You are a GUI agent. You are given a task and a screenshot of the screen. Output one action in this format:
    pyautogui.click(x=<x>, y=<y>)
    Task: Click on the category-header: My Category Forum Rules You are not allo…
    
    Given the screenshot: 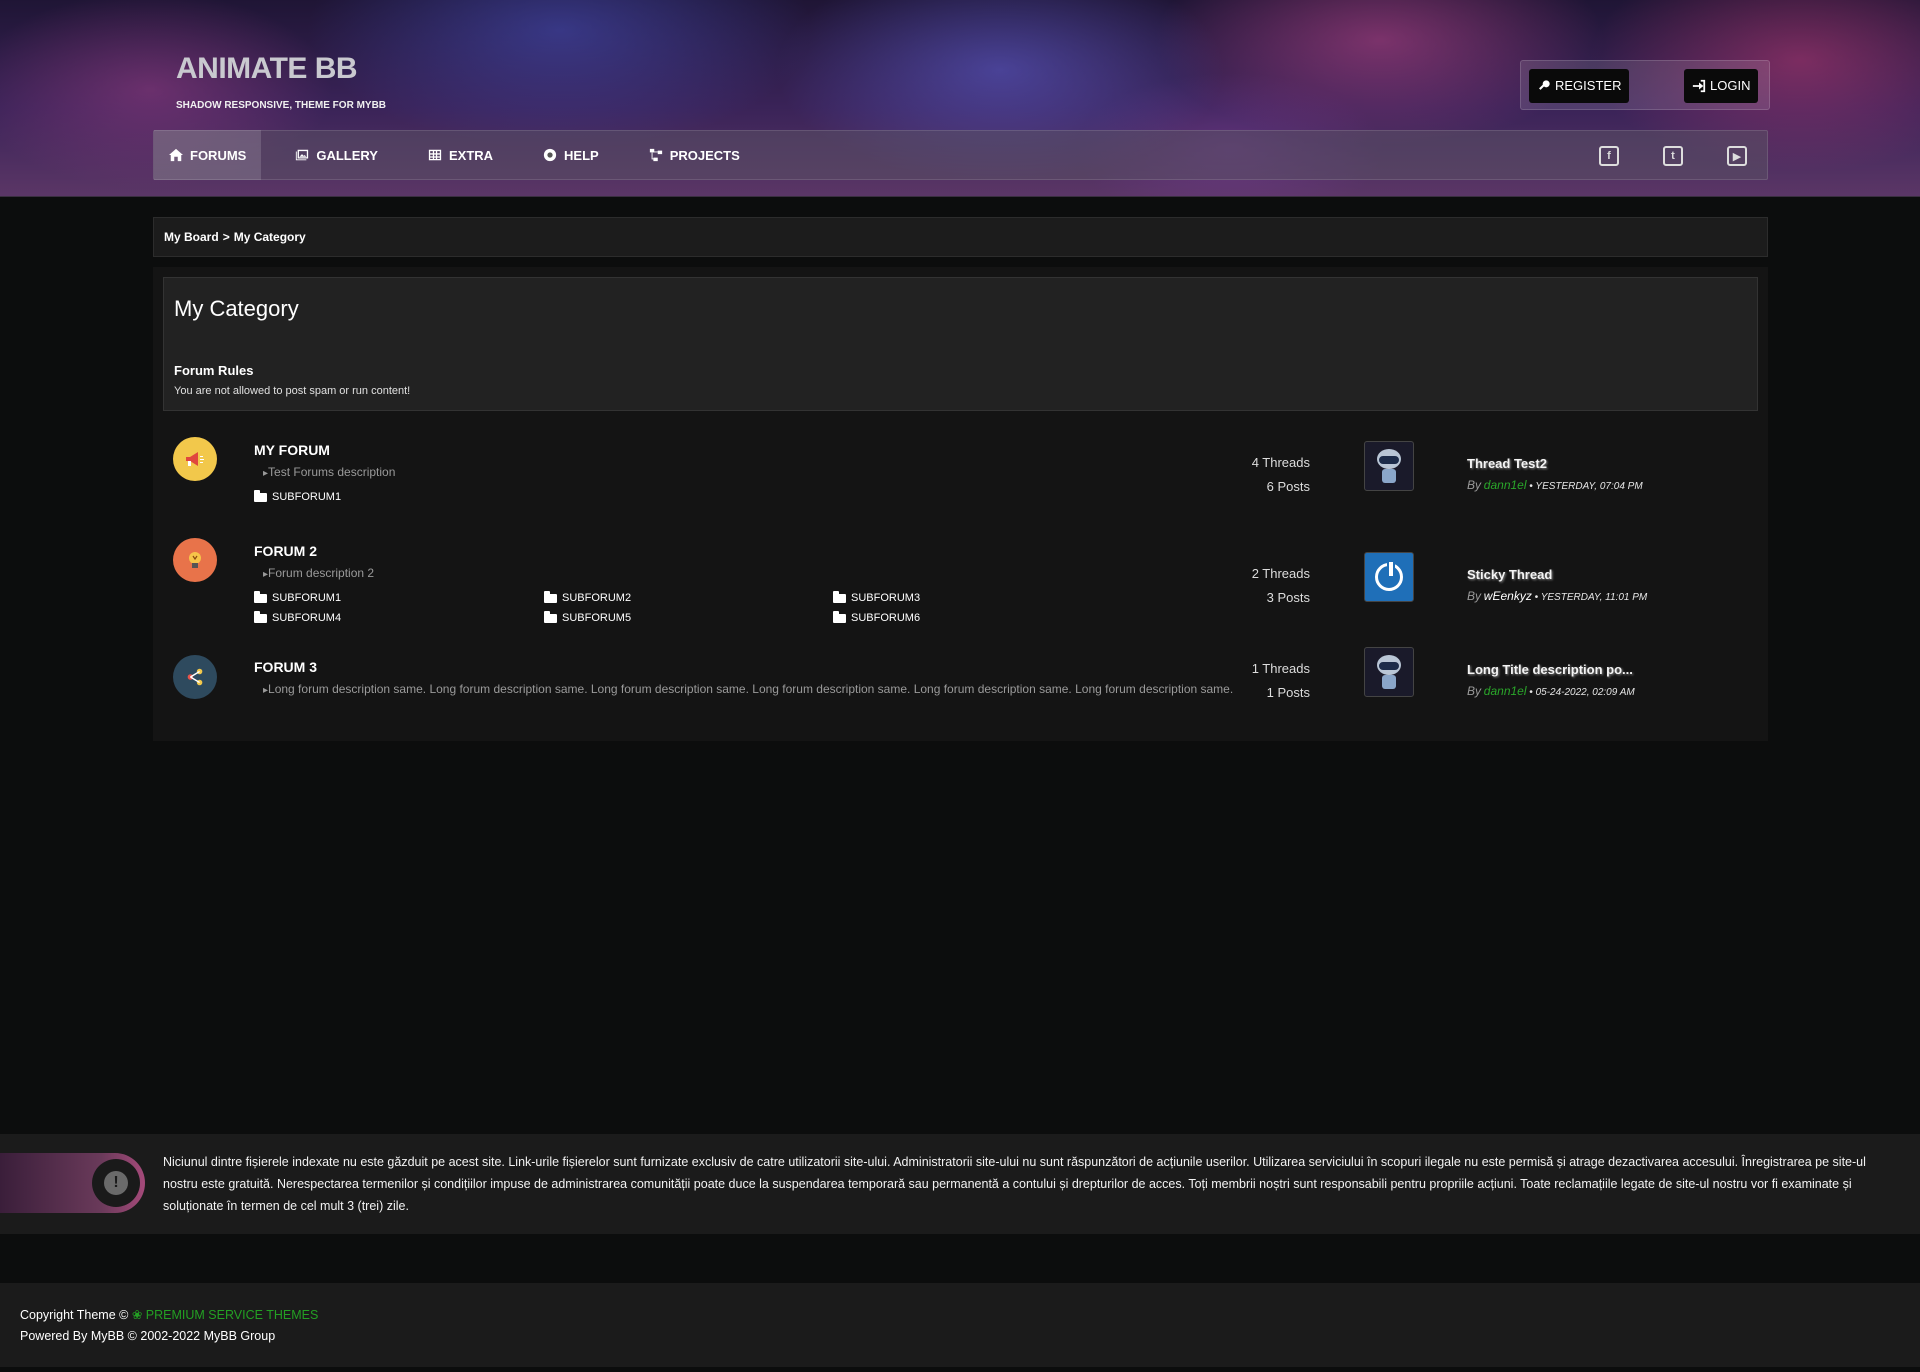 What is the action you would take?
    pyautogui.click(x=960, y=344)
    